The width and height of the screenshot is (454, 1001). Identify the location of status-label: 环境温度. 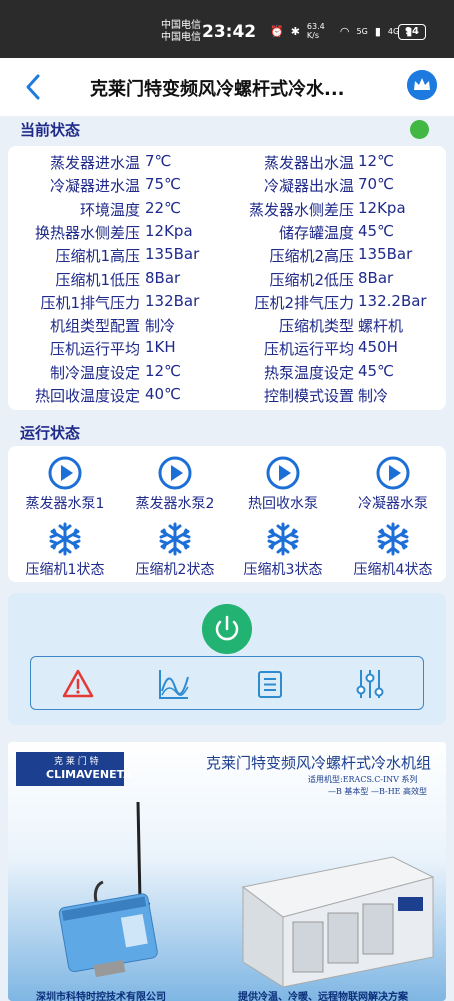
(109, 209).